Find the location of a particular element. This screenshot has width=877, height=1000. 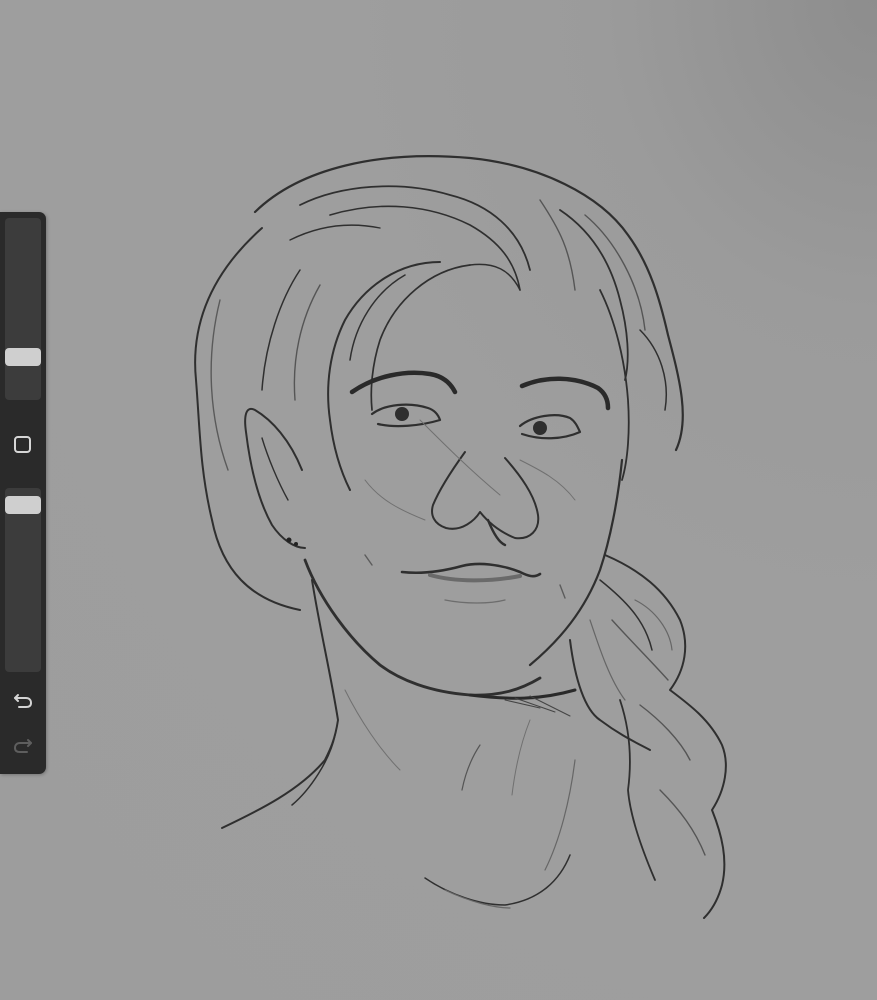

undo-button is located at coordinates (23, 700).